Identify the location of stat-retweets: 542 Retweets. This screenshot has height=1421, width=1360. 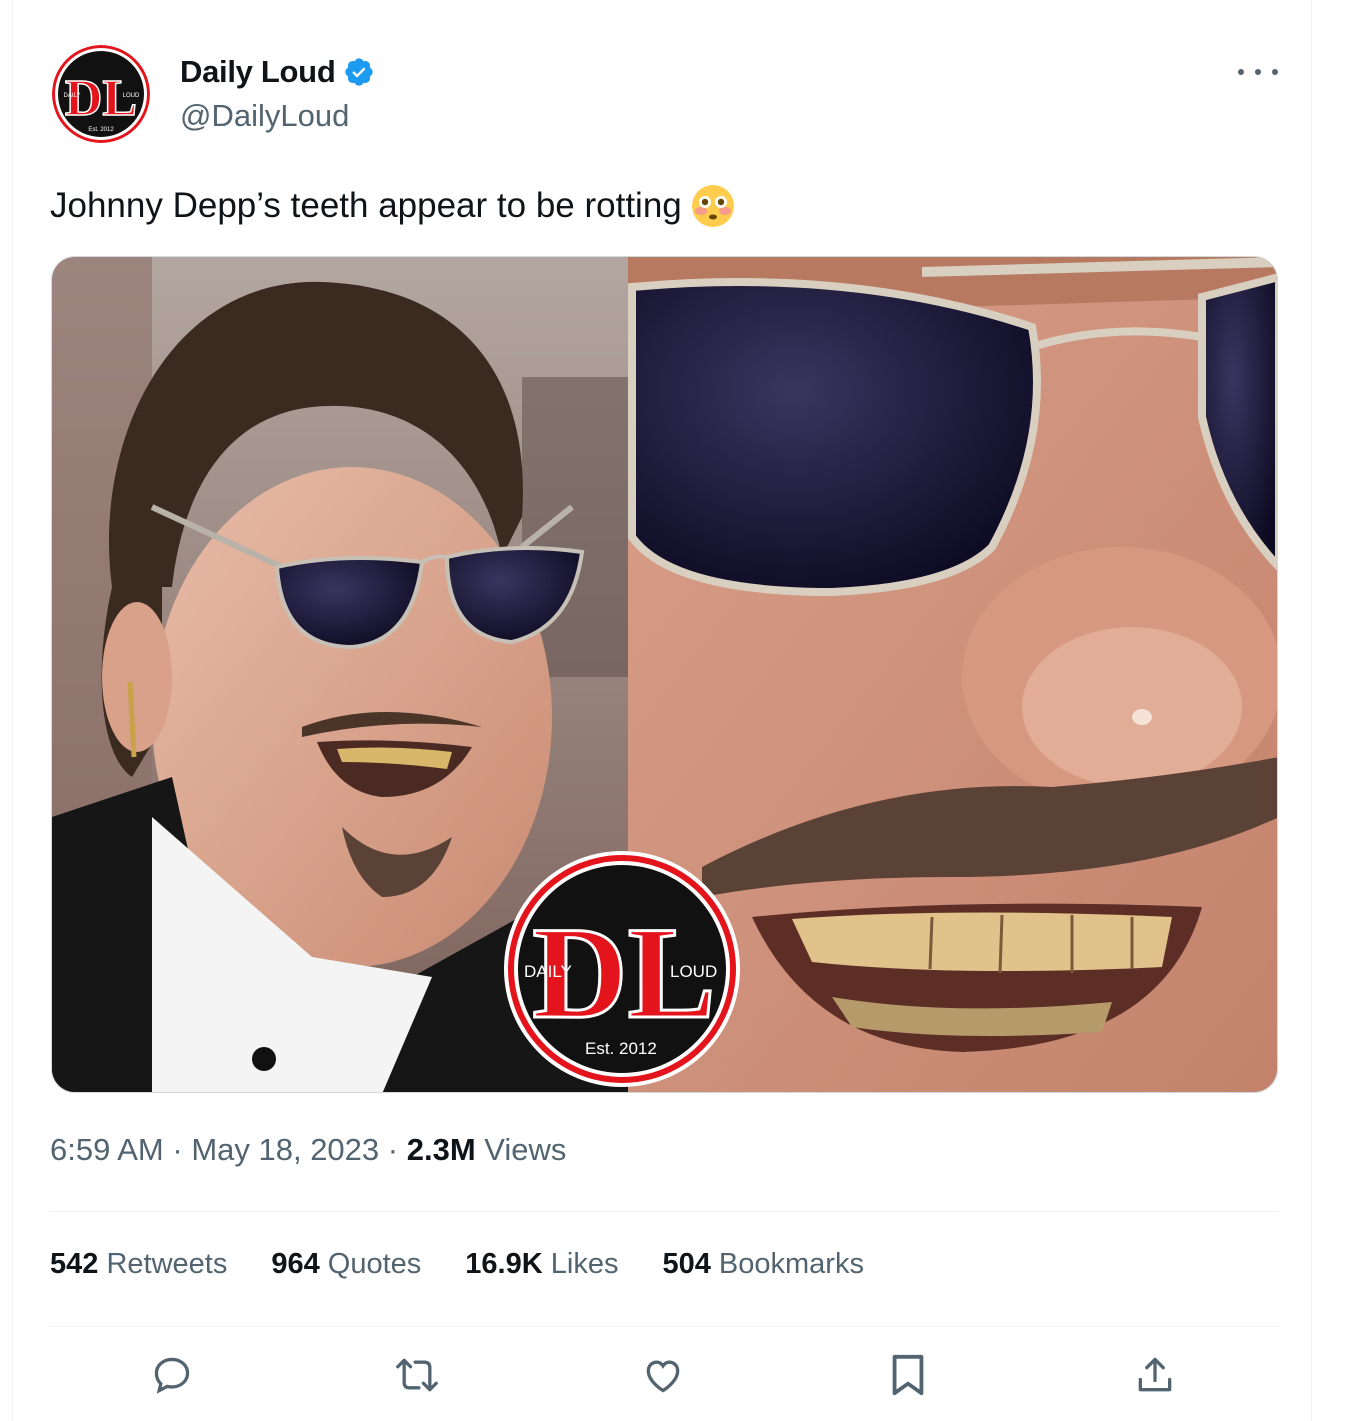
(138, 1264).